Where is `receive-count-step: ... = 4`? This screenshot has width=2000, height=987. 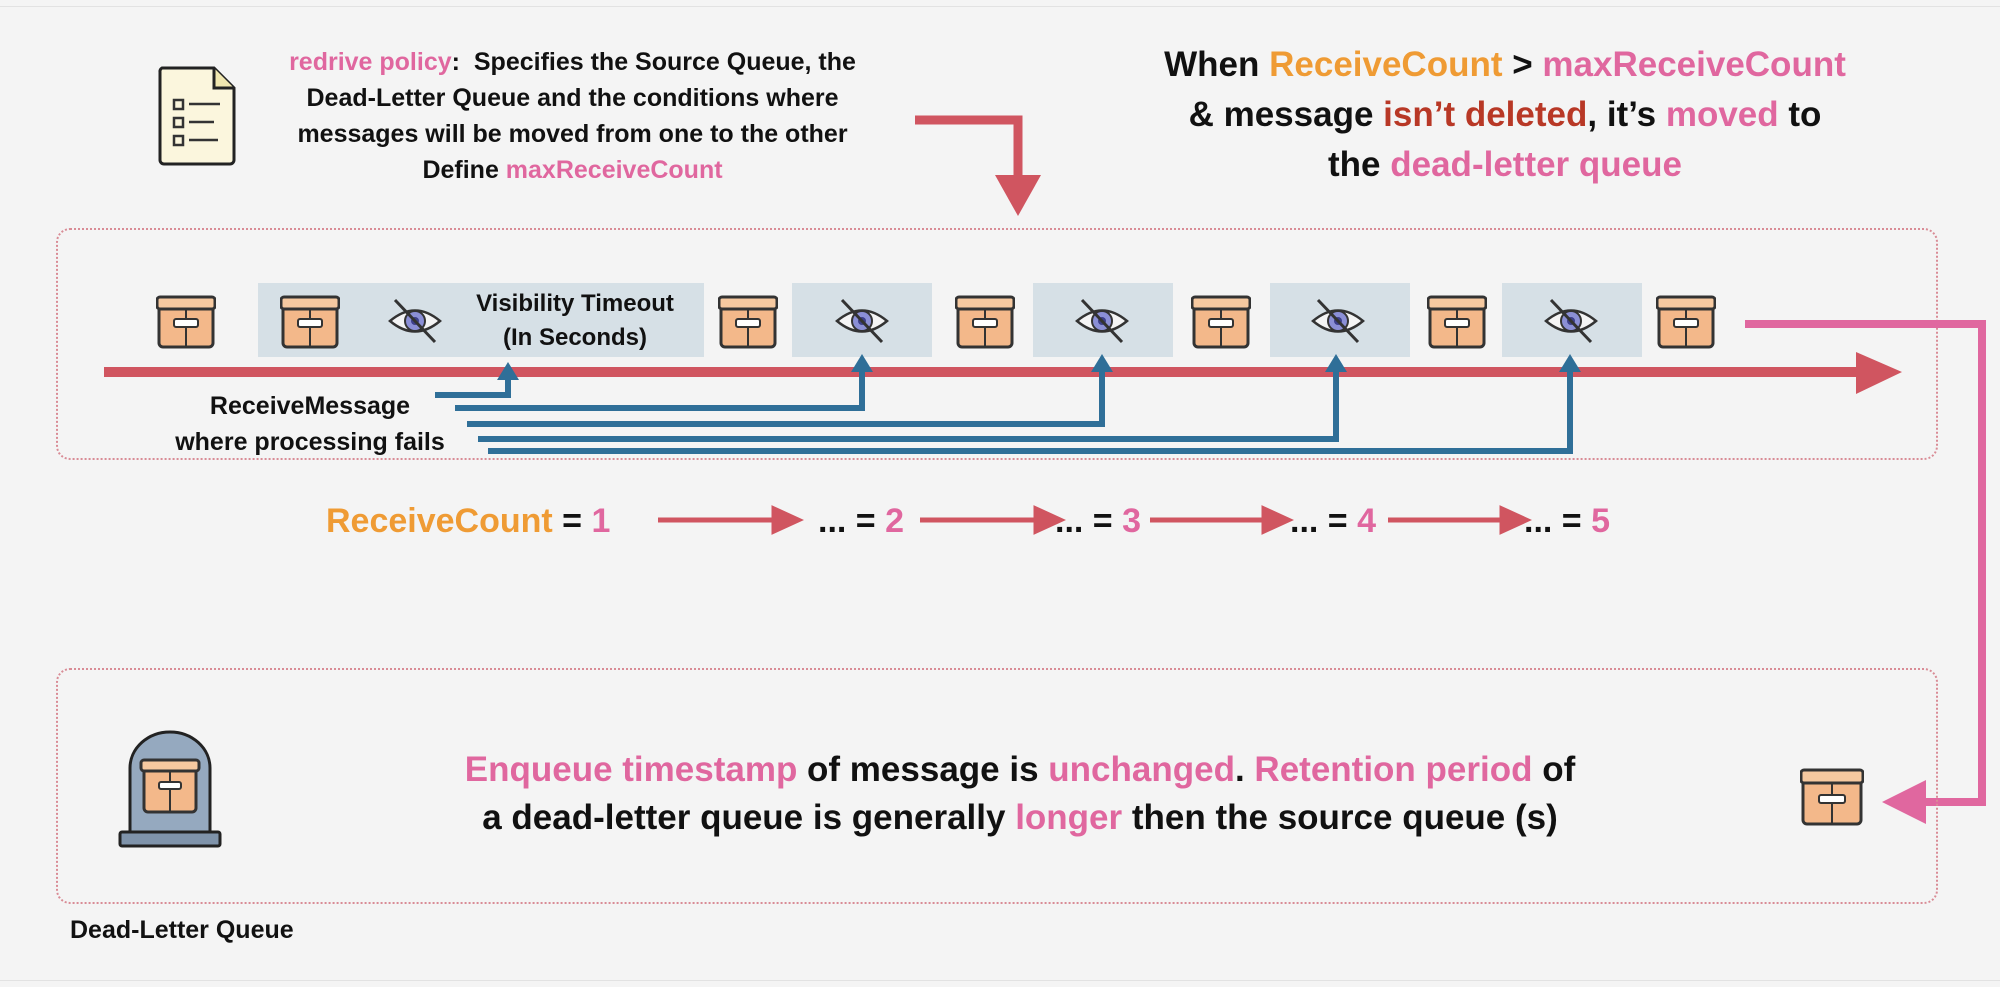 receive-count-step: ... = 4 is located at coordinates (1333, 521).